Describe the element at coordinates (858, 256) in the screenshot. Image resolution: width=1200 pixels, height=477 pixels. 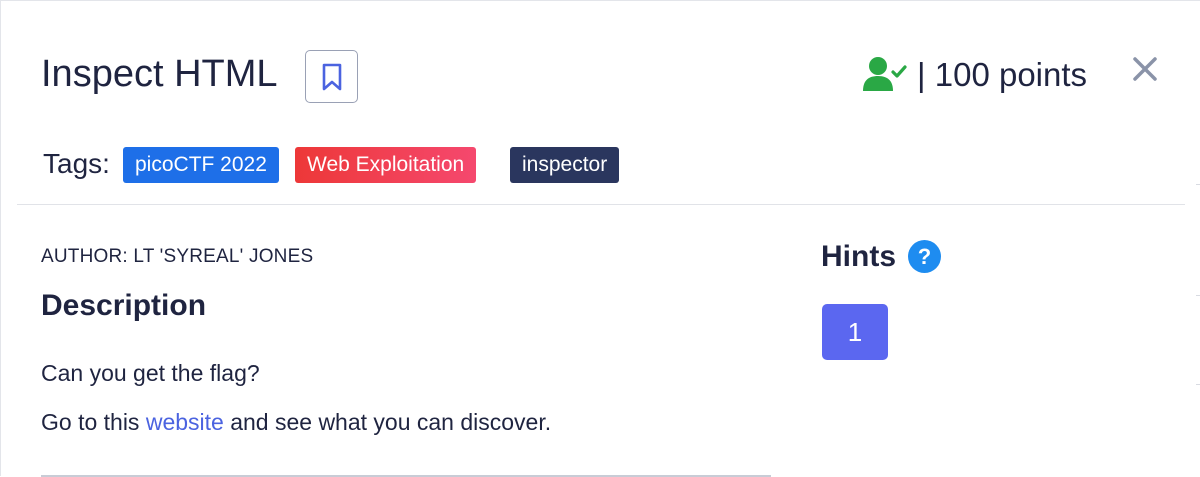
I see `hints-heading: Hints` at that location.